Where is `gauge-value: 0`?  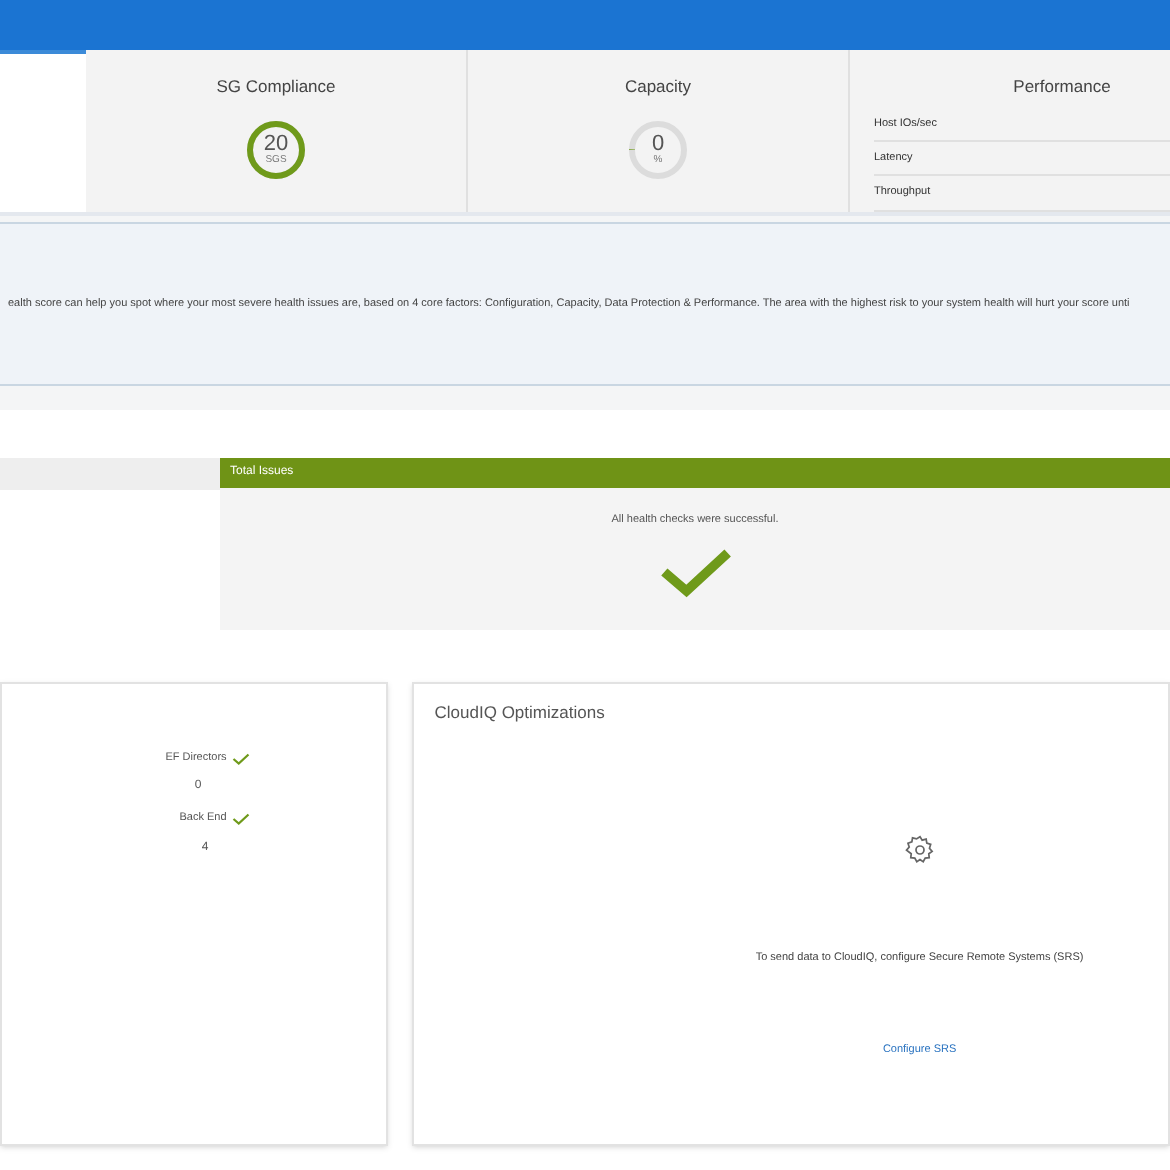
gauge-value: 0 is located at coordinates (658, 144).